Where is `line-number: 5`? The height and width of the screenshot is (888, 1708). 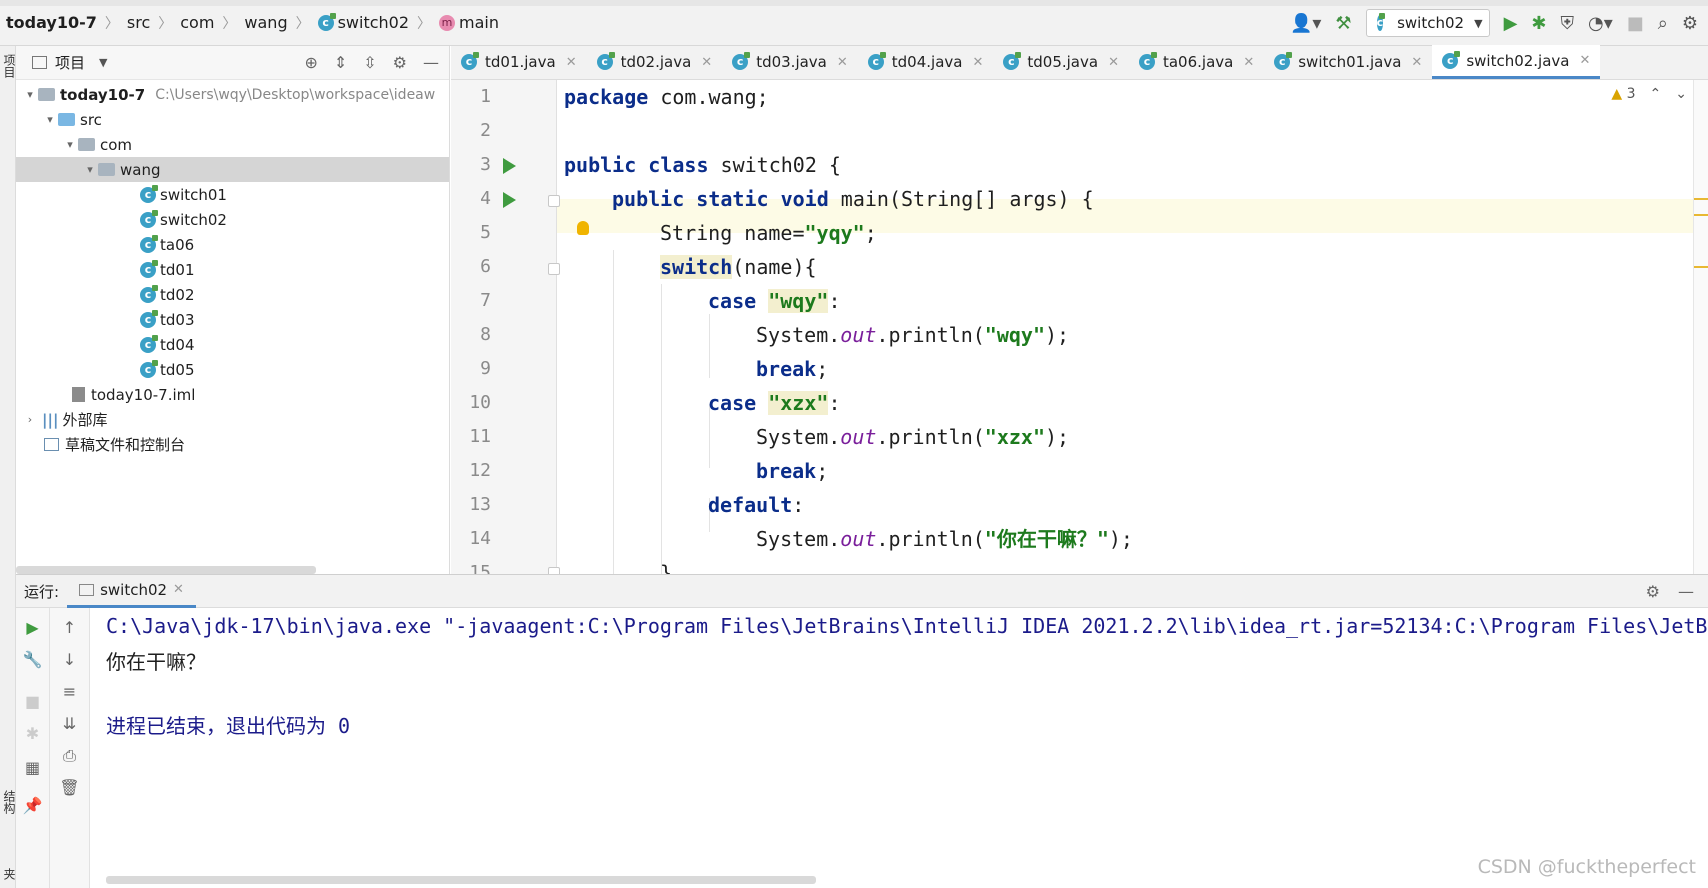 line-number: 5 is located at coordinates (485, 232).